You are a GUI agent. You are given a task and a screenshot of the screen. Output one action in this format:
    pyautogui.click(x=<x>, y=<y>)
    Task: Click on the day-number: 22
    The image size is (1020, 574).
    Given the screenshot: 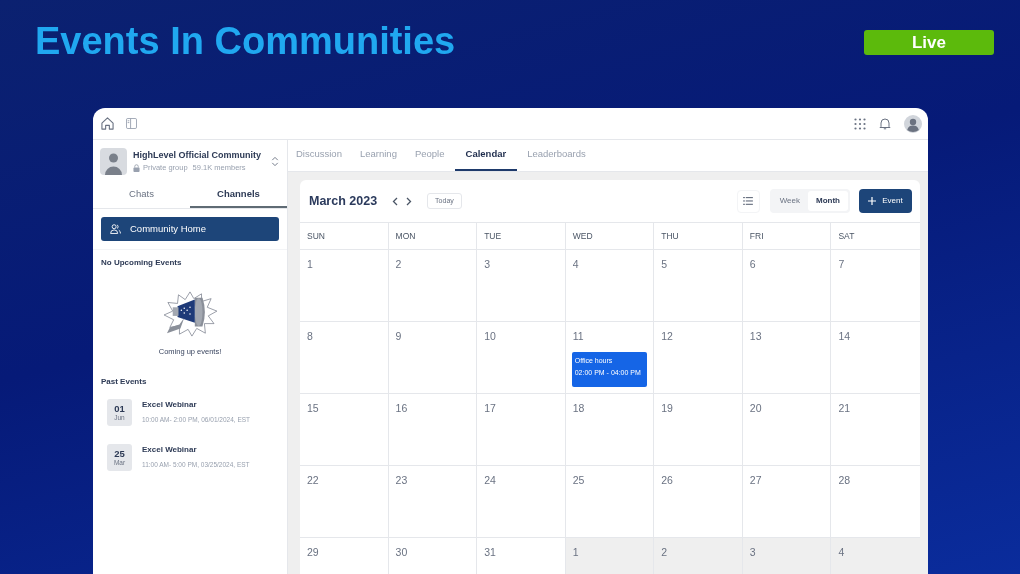 What is the action you would take?
    pyautogui.click(x=313, y=480)
    